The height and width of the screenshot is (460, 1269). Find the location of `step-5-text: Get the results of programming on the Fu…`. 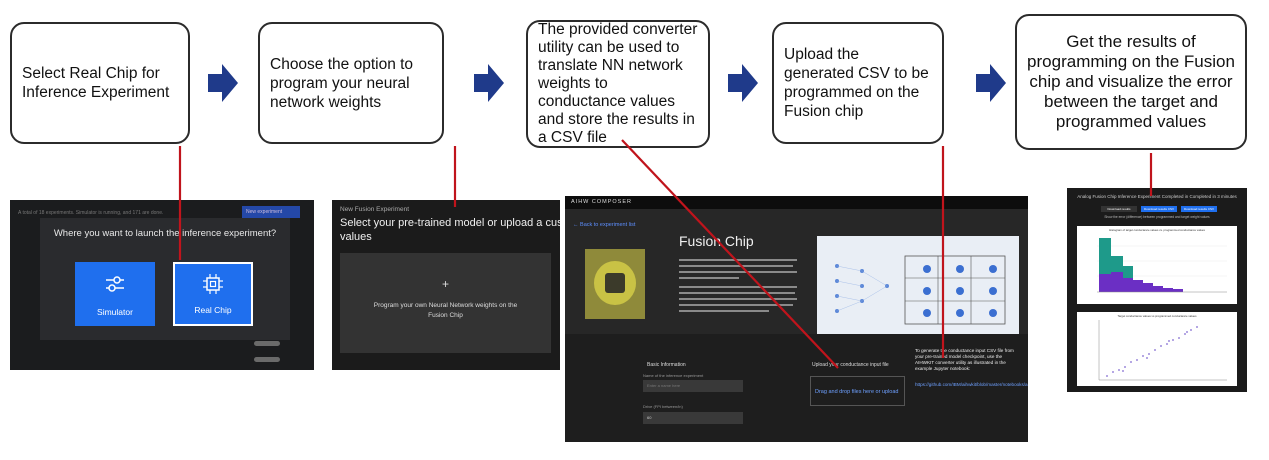

step-5-text: Get the results of programming on the Fu… is located at coordinates (1131, 81).